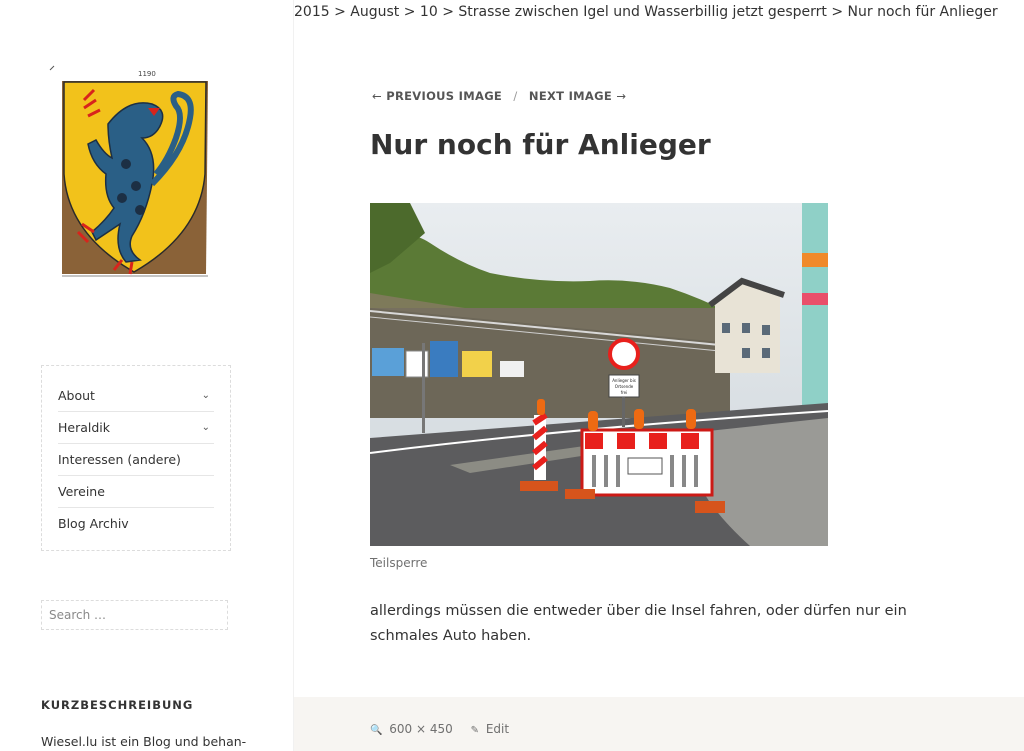 The width and height of the screenshot is (1024, 751). What do you see at coordinates (136, 523) in the screenshot?
I see `sidebar-item-blog-archiv: Blog Archiv` at bounding box center [136, 523].